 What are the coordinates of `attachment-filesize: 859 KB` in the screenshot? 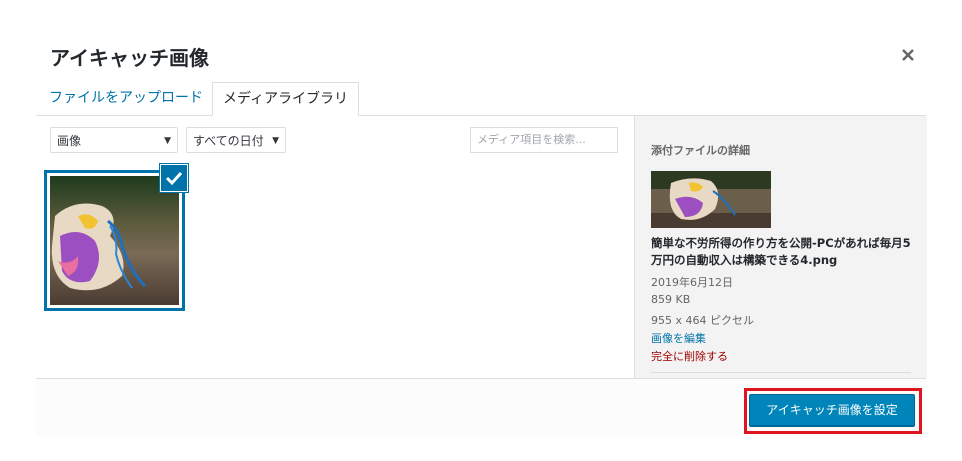 It's located at (671, 299).